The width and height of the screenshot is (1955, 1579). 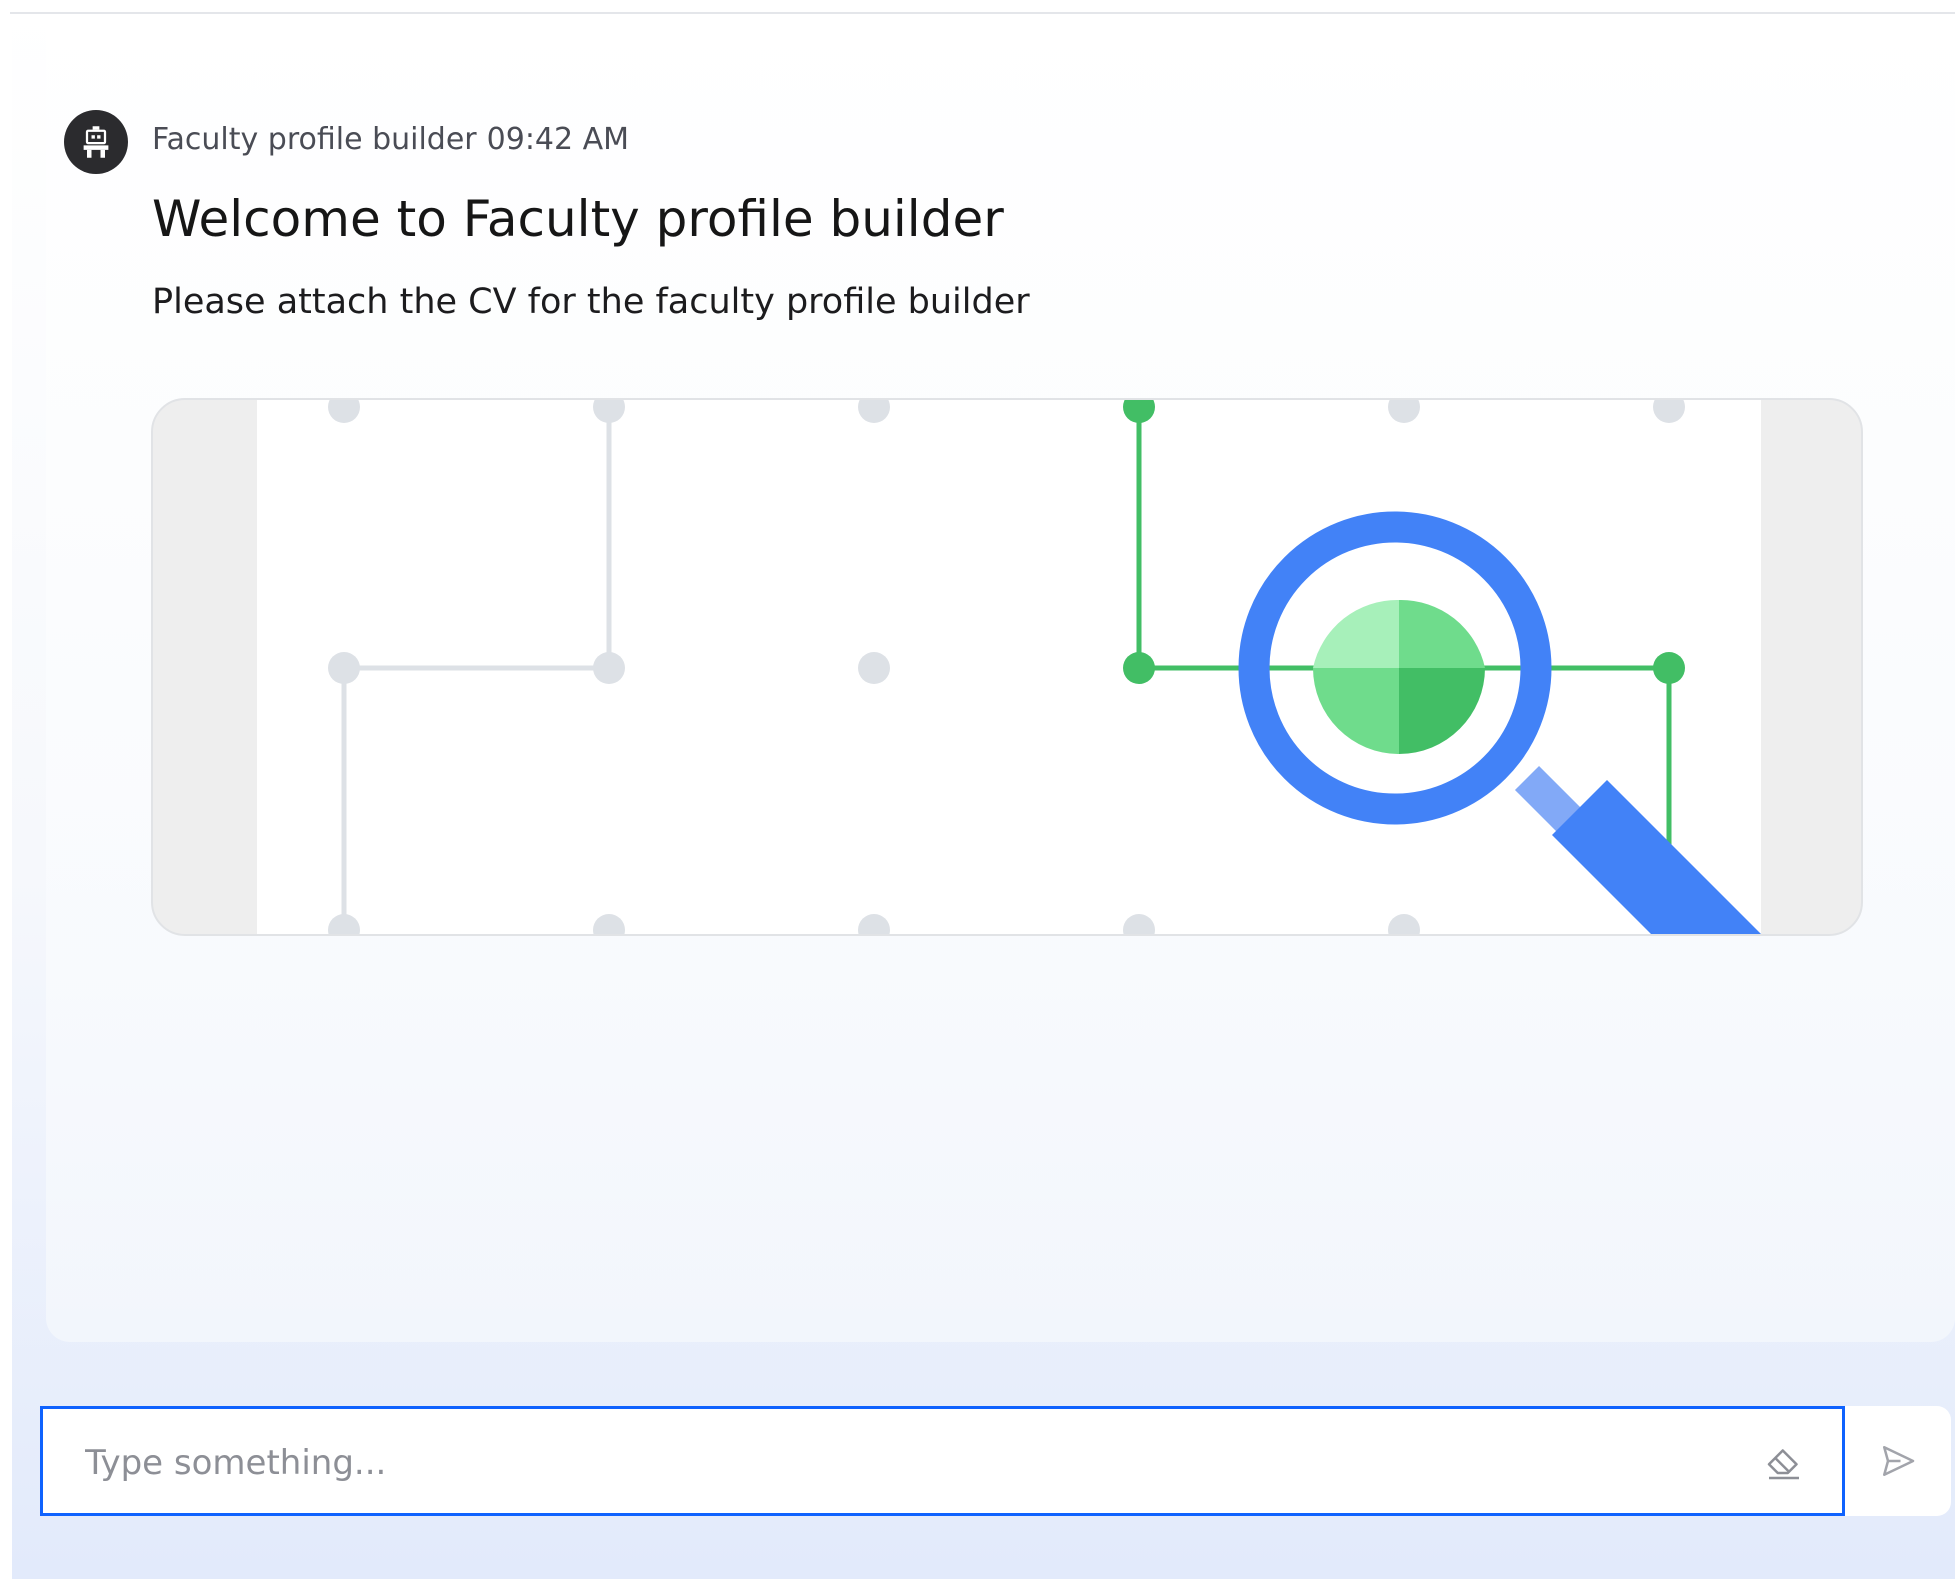 What do you see at coordinates (982, 7) in the screenshot?
I see `top-border` at bounding box center [982, 7].